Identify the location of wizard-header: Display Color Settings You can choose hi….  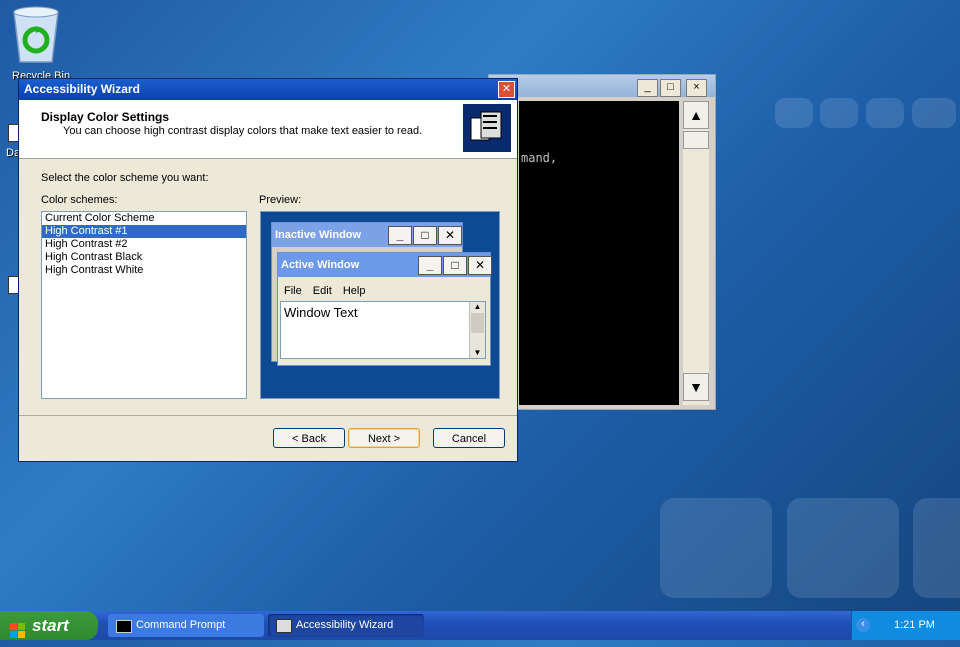
(268, 129).